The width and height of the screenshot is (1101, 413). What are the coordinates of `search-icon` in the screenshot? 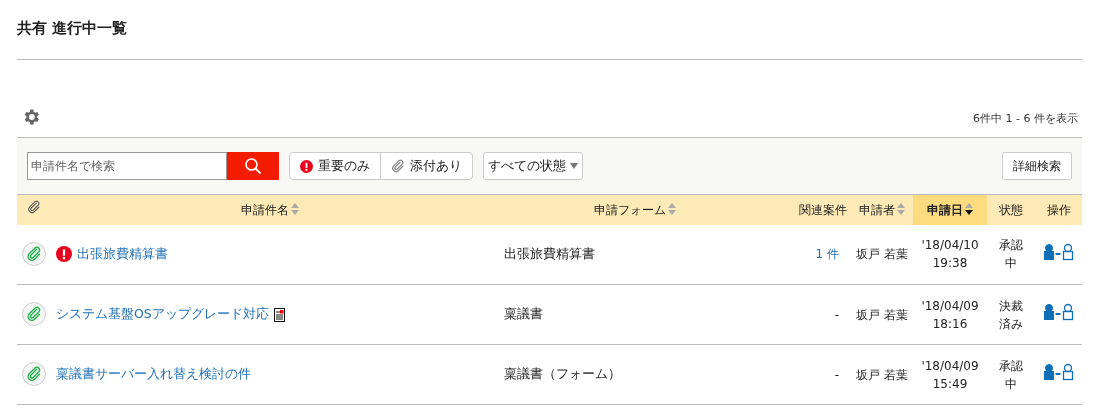 It's located at (253, 166).